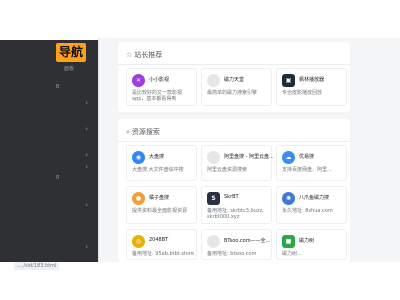 This screenshot has width=400, height=300. What do you see at coordinates (213, 80) in the screenshot?
I see `magnet-icon` at bounding box center [213, 80].